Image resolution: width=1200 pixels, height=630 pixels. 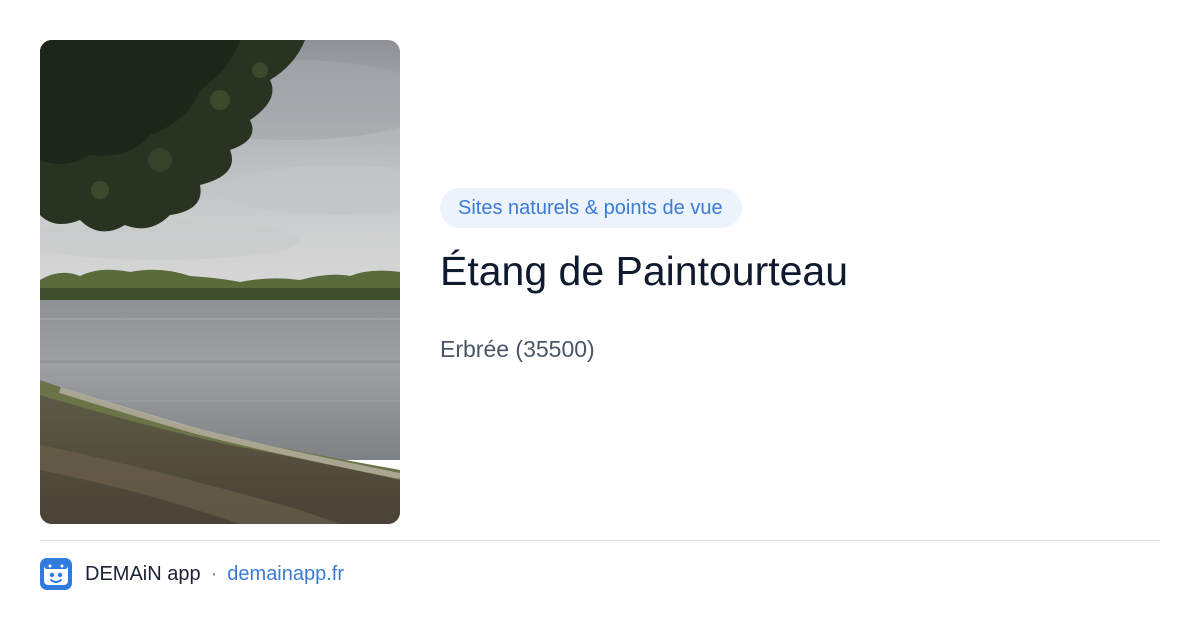 What do you see at coordinates (644, 271) in the screenshot?
I see `place-title: Étang de Paintourteau` at bounding box center [644, 271].